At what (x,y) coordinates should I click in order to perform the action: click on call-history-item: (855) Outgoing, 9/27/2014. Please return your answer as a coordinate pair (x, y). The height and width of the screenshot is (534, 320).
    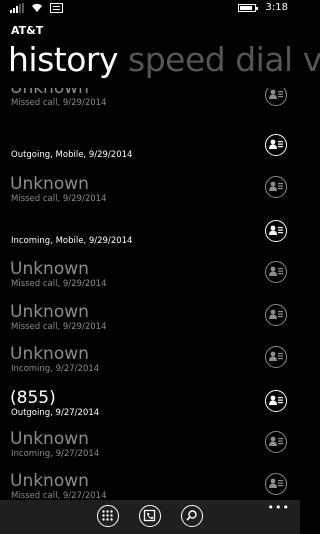
    Looking at the image, I should click on (150, 409).